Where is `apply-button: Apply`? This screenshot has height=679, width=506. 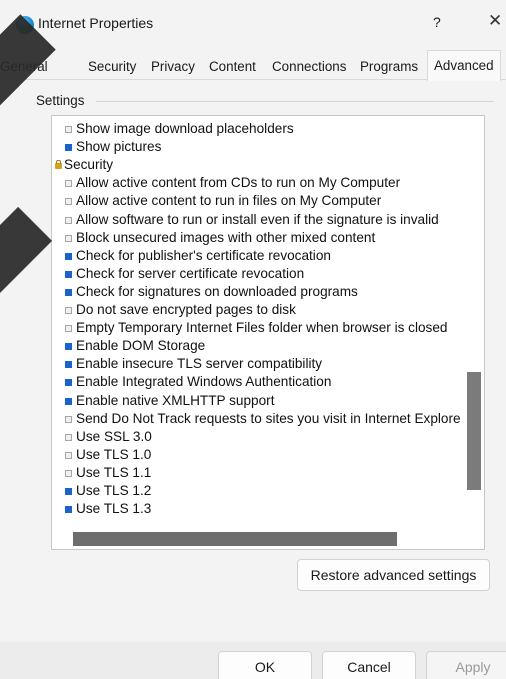
apply-button: Apply is located at coordinates (466, 665).